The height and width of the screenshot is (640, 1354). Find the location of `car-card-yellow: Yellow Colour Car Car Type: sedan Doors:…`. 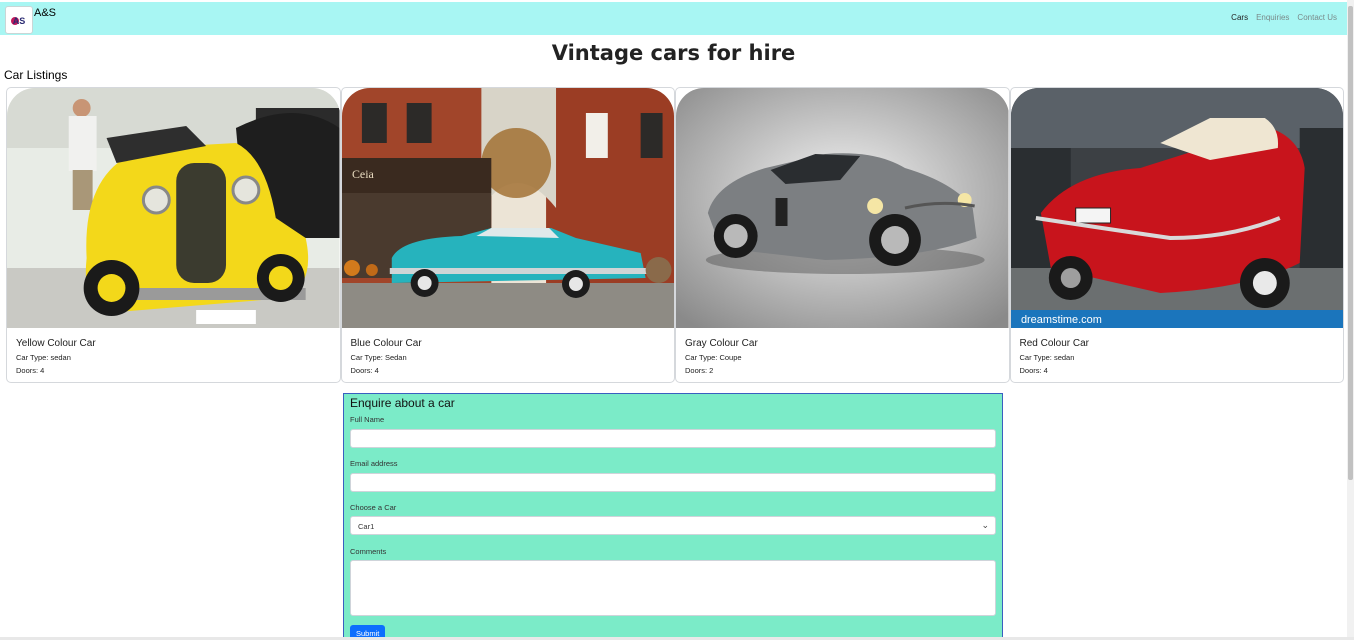

car-card-yellow: Yellow Colour Car Car Type: sedan Doors:… is located at coordinates (173, 235).